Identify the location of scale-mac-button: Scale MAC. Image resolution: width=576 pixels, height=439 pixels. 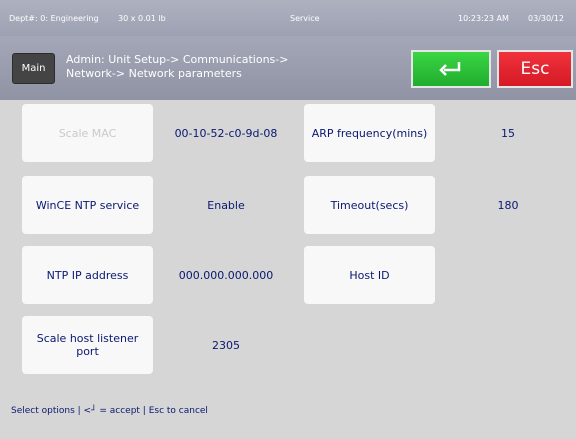
(87, 133).